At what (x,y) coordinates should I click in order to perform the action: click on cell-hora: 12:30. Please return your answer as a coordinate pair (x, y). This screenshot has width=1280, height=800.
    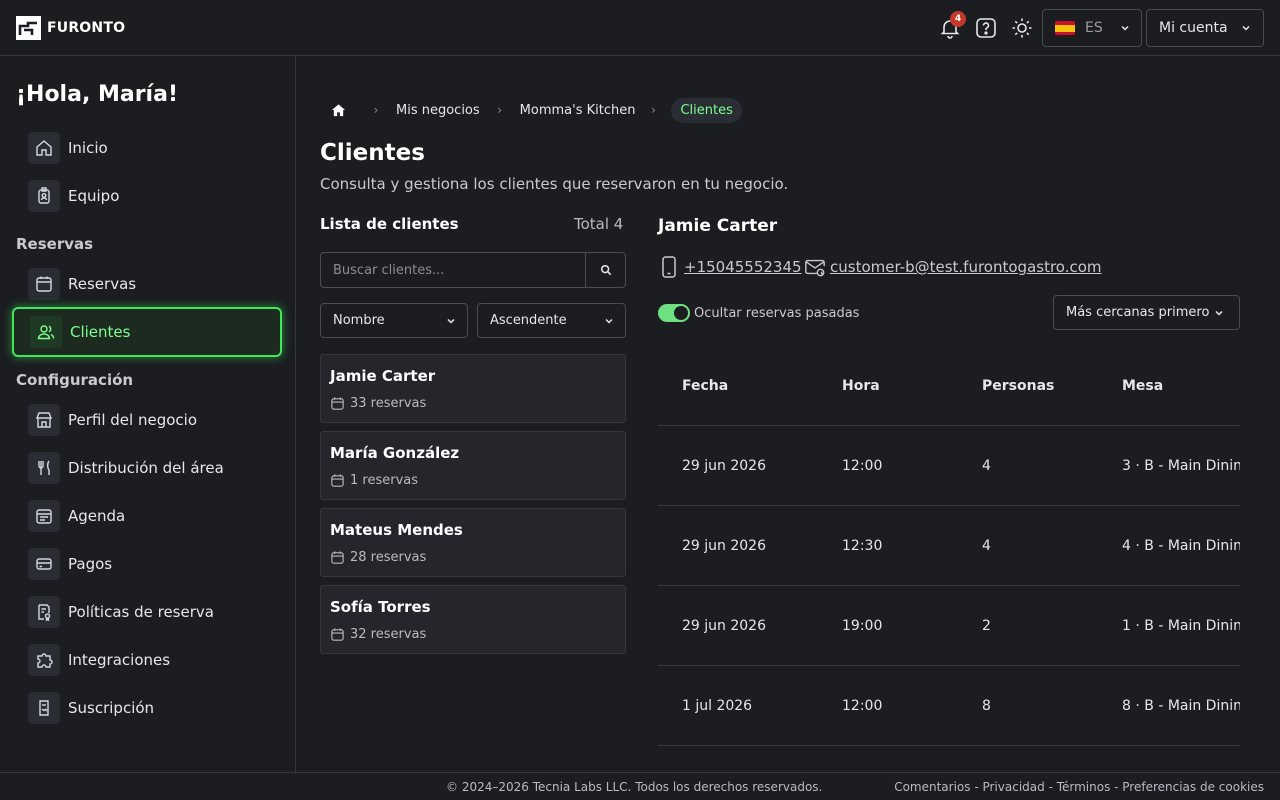
    Looking at the image, I should click on (862, 546).